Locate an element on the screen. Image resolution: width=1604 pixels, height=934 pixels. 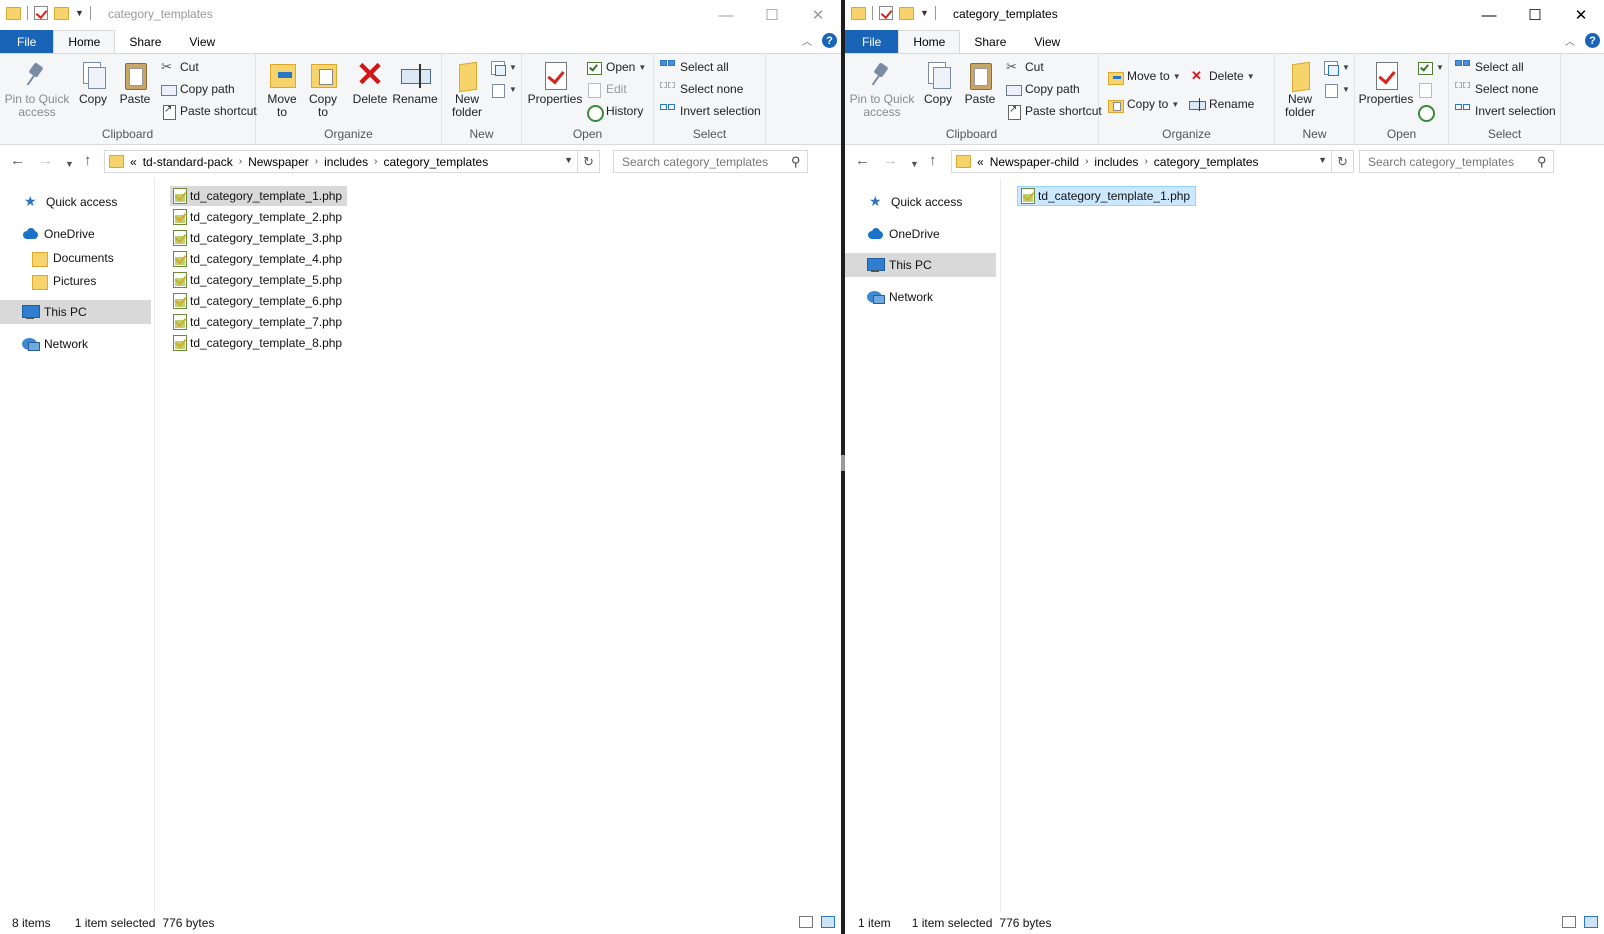
search-input: Search category_templates ⚲ is located at coordinates (710, 161).